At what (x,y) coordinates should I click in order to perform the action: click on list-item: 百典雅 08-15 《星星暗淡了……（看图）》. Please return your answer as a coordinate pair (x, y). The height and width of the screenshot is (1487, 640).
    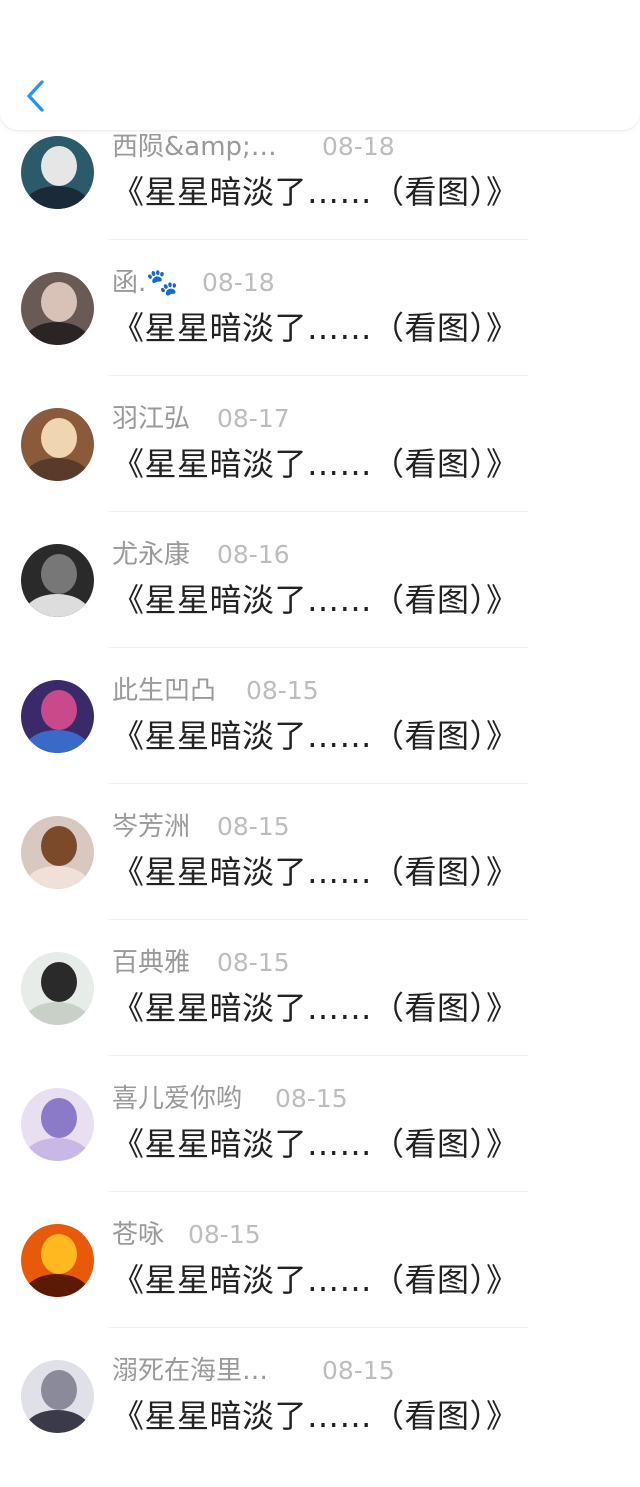
    Looking at the image, I should click on (320, 1011).